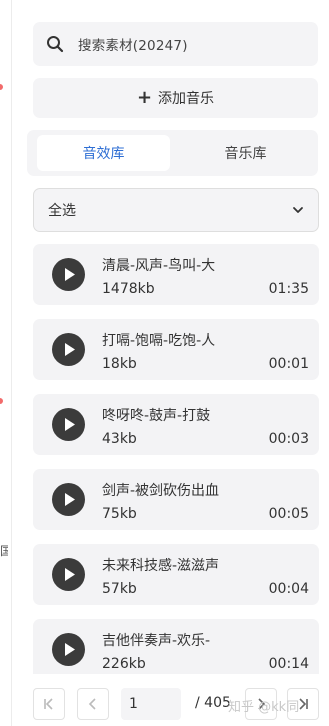 Image resolution: width=329 pixels, height=726 pixels. What do you see at coordinates (159, 266) in the screenshot?
I see `sound-name: 清晨-风声-鸟叫-大` at bounding box center [159, 266].